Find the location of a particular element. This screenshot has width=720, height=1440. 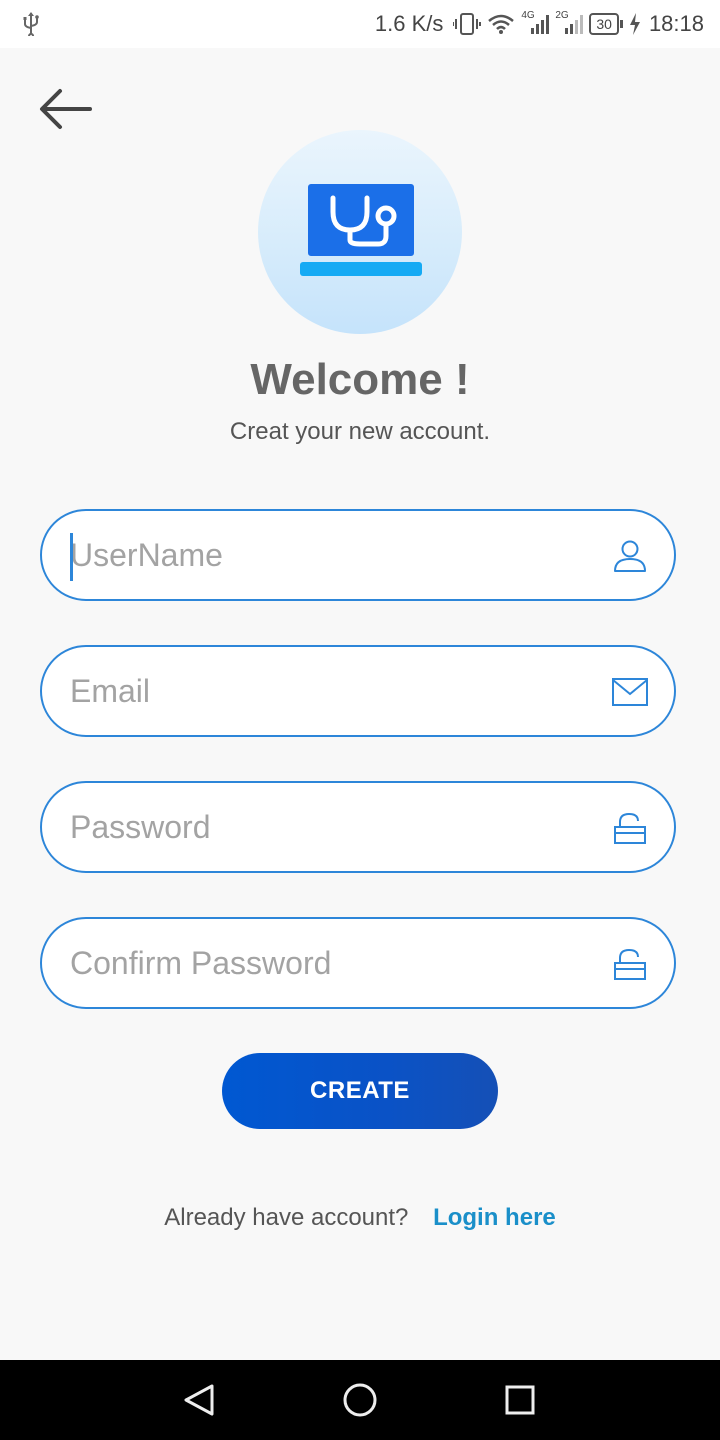

login-prompt: Already have account? is located at coordinates (286, 1217).